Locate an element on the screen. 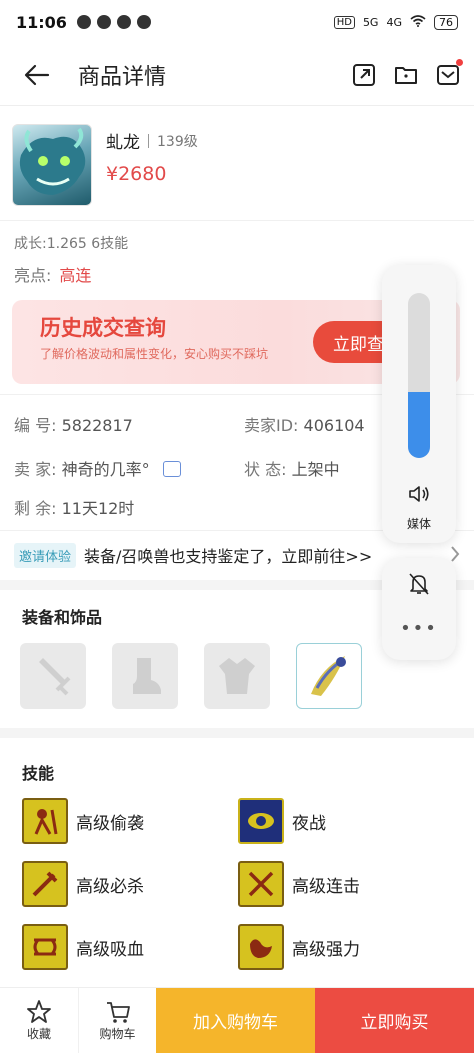  pet-name: 虬龙 is located at coordinates (123, 143).